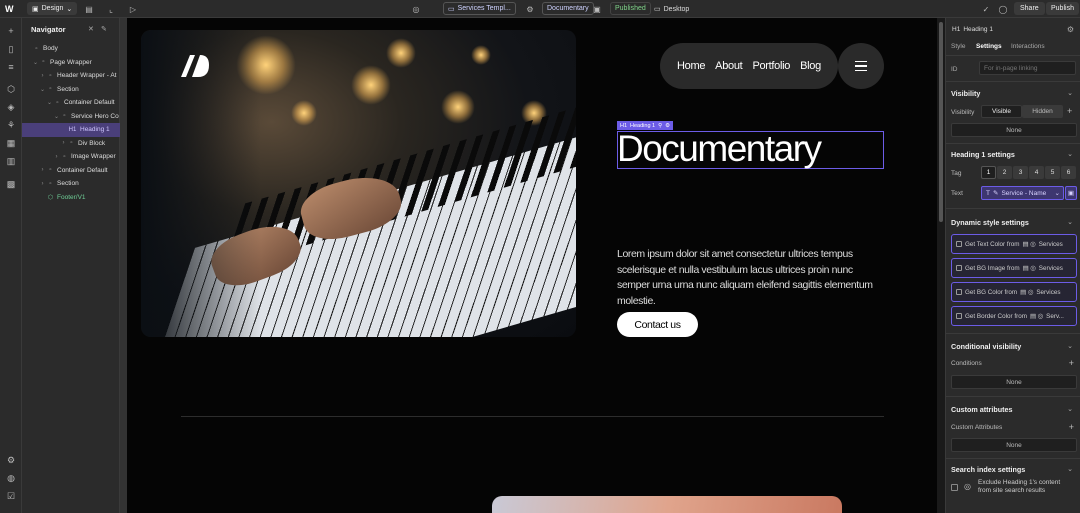  I want to click on tree-item-heading-1: H1 Heading 1, so click(71, 130).